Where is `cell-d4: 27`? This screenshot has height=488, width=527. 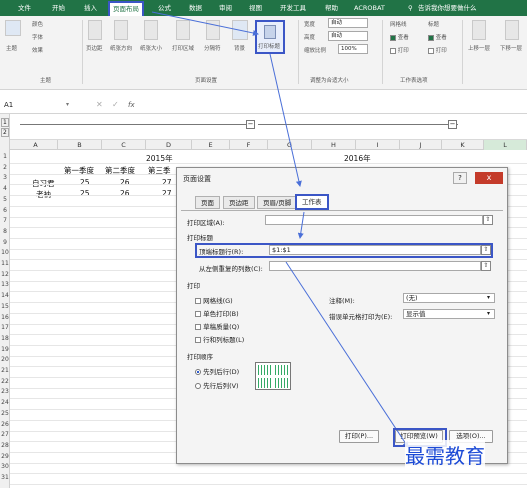 cell-d4: 27 is located at coordinates (167, 193).